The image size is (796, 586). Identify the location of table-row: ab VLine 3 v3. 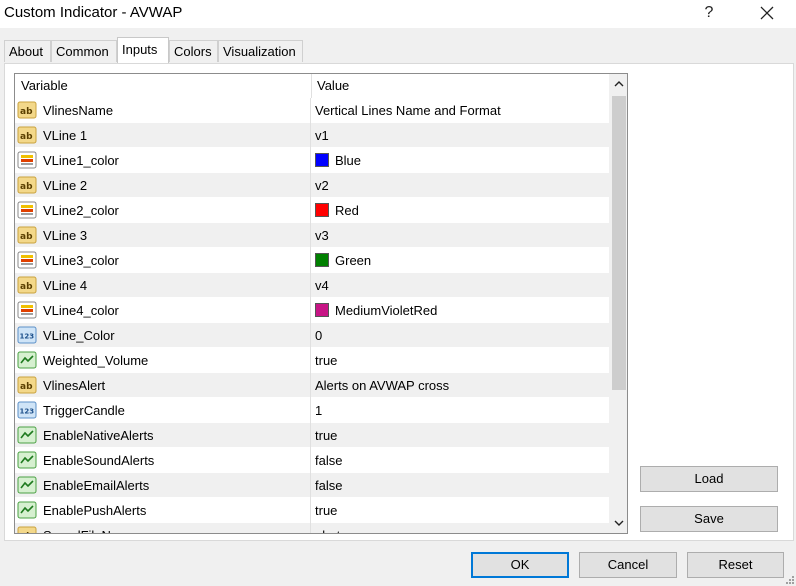
(312, 235).